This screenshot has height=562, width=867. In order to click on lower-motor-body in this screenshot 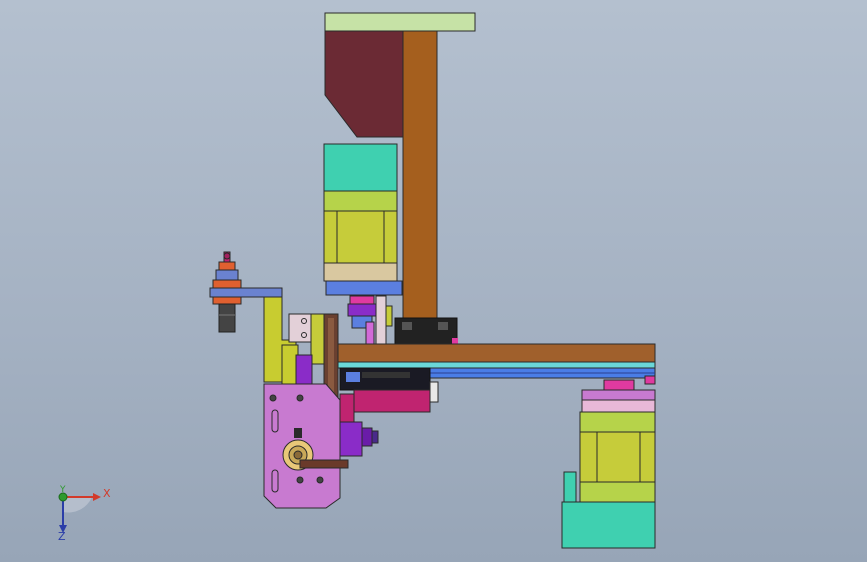, I will do `click(617, 457)`.